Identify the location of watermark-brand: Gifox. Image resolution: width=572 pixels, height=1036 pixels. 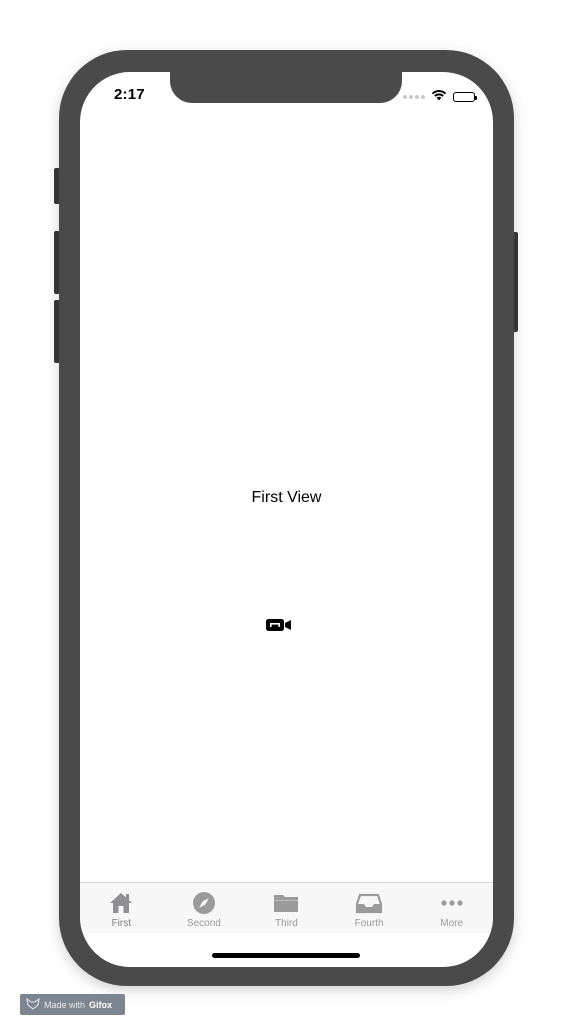
(101, 1004).